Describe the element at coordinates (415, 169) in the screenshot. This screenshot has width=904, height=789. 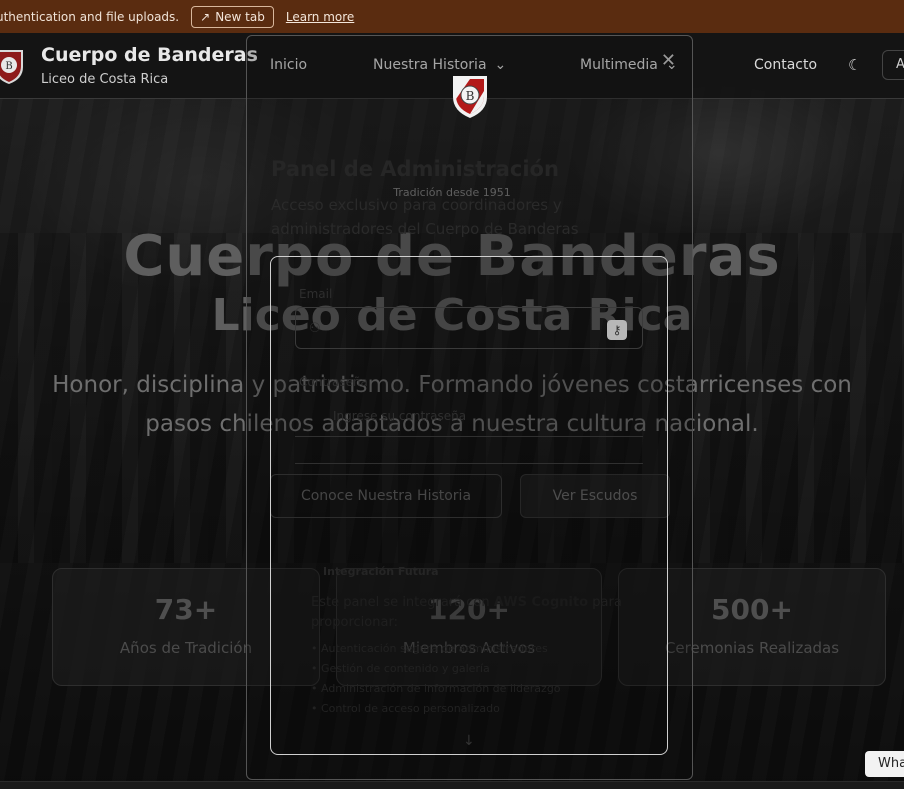
I see `modal-title: Panel de Administración` at that location.